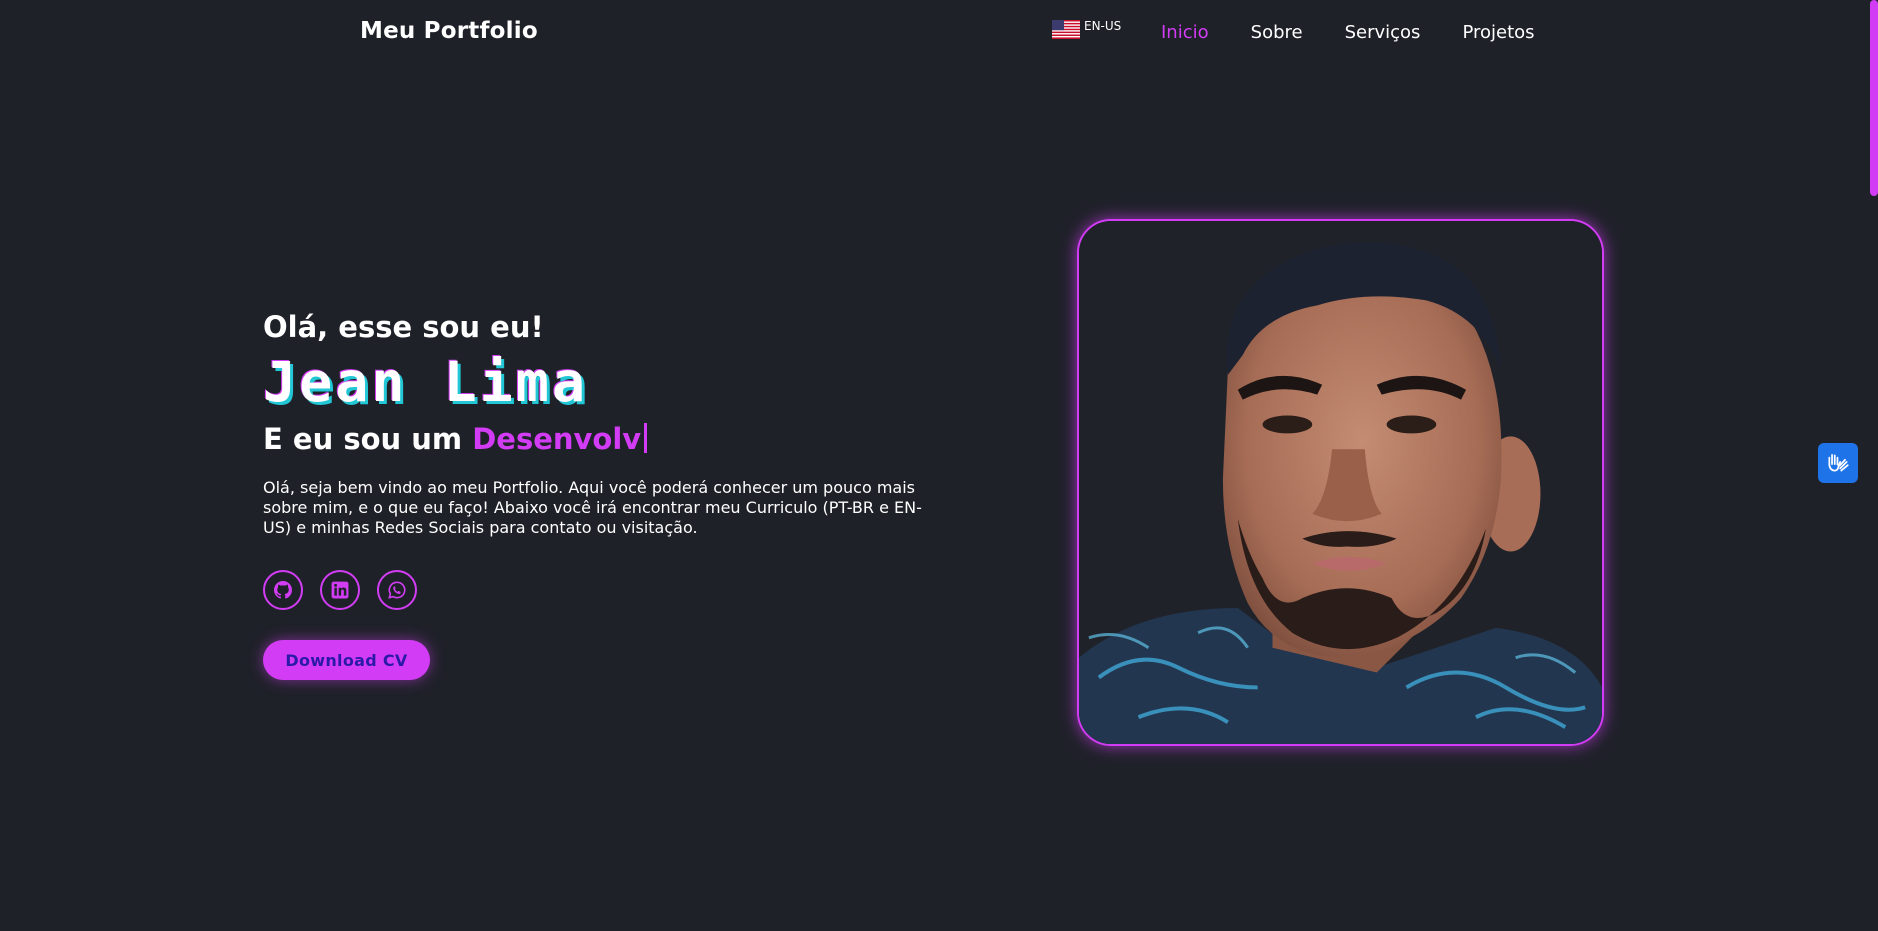 The image size is (1878, 931). What do you see at coordinates (557, 439) in the screenshot?
I see `role-typed-text: Desenvolv` at bounding box center [557, 439].